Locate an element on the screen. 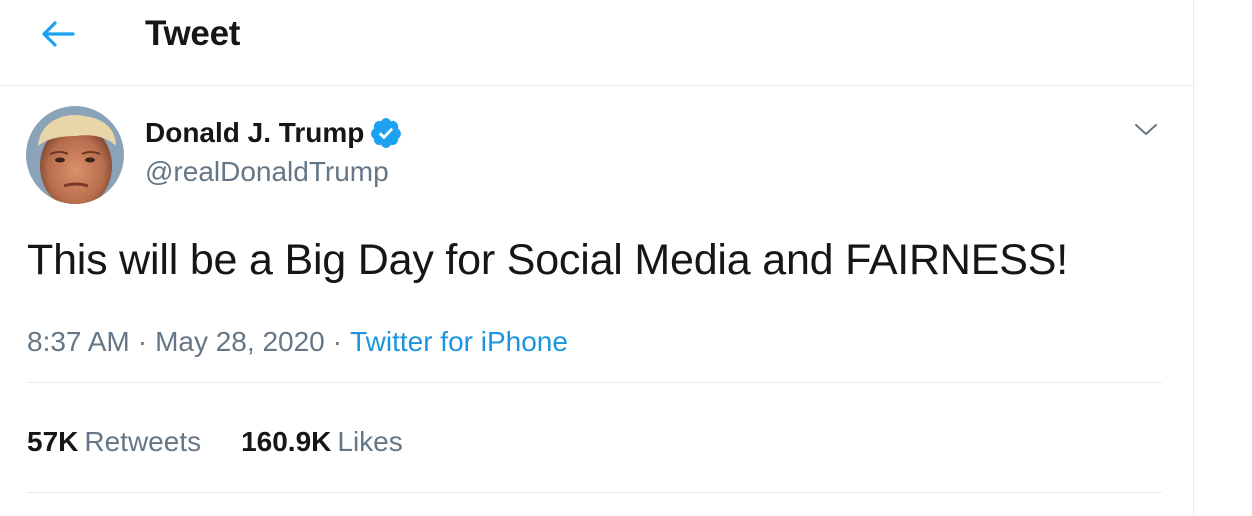 The image size is (1252, 516). back-button is located at coordinates (58, 34).